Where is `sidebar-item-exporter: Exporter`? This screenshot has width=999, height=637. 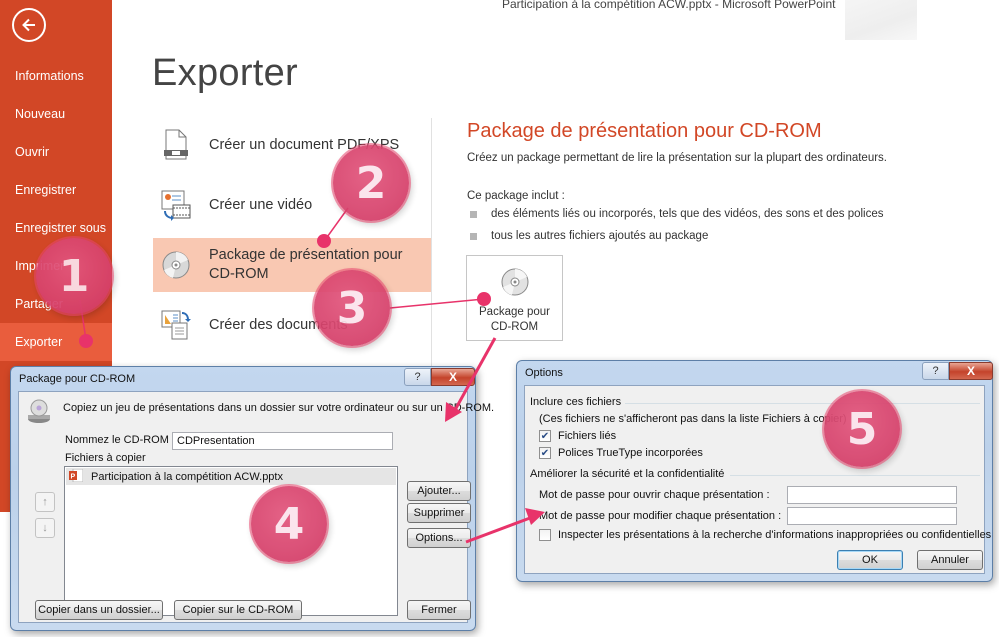 sidebar-item-exporter: Exporter is located at coordinates (56, 342).